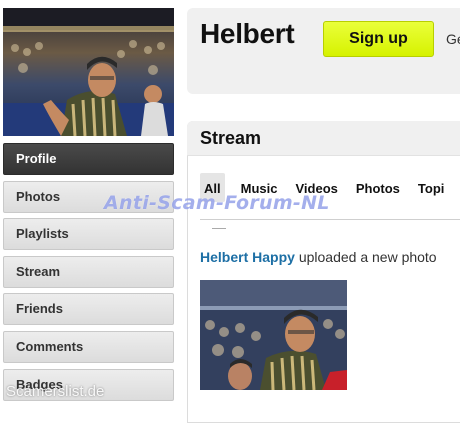  Describe the element at coordinates (378, 39) in the screenshot. I see `signup-button: Sign up` at that location.